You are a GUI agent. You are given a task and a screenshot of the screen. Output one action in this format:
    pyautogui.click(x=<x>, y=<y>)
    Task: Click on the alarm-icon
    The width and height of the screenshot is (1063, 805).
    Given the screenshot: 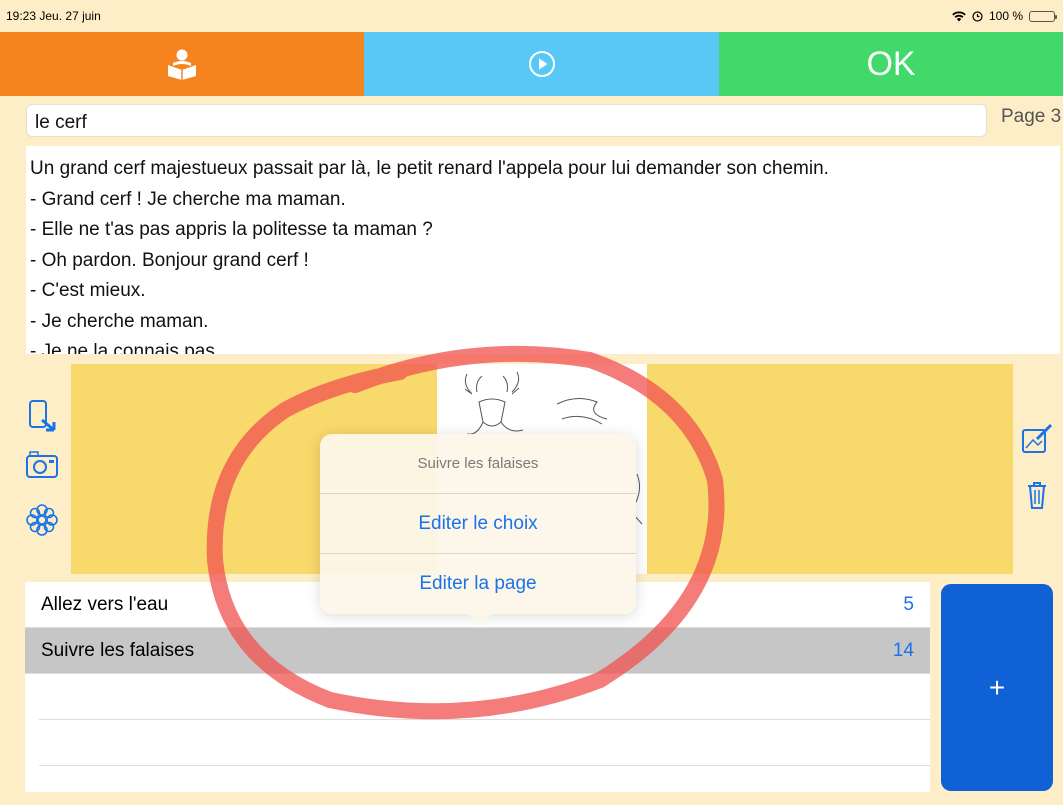 What is the action you would take?
    pyautogui.click(x=977, y=16)
    